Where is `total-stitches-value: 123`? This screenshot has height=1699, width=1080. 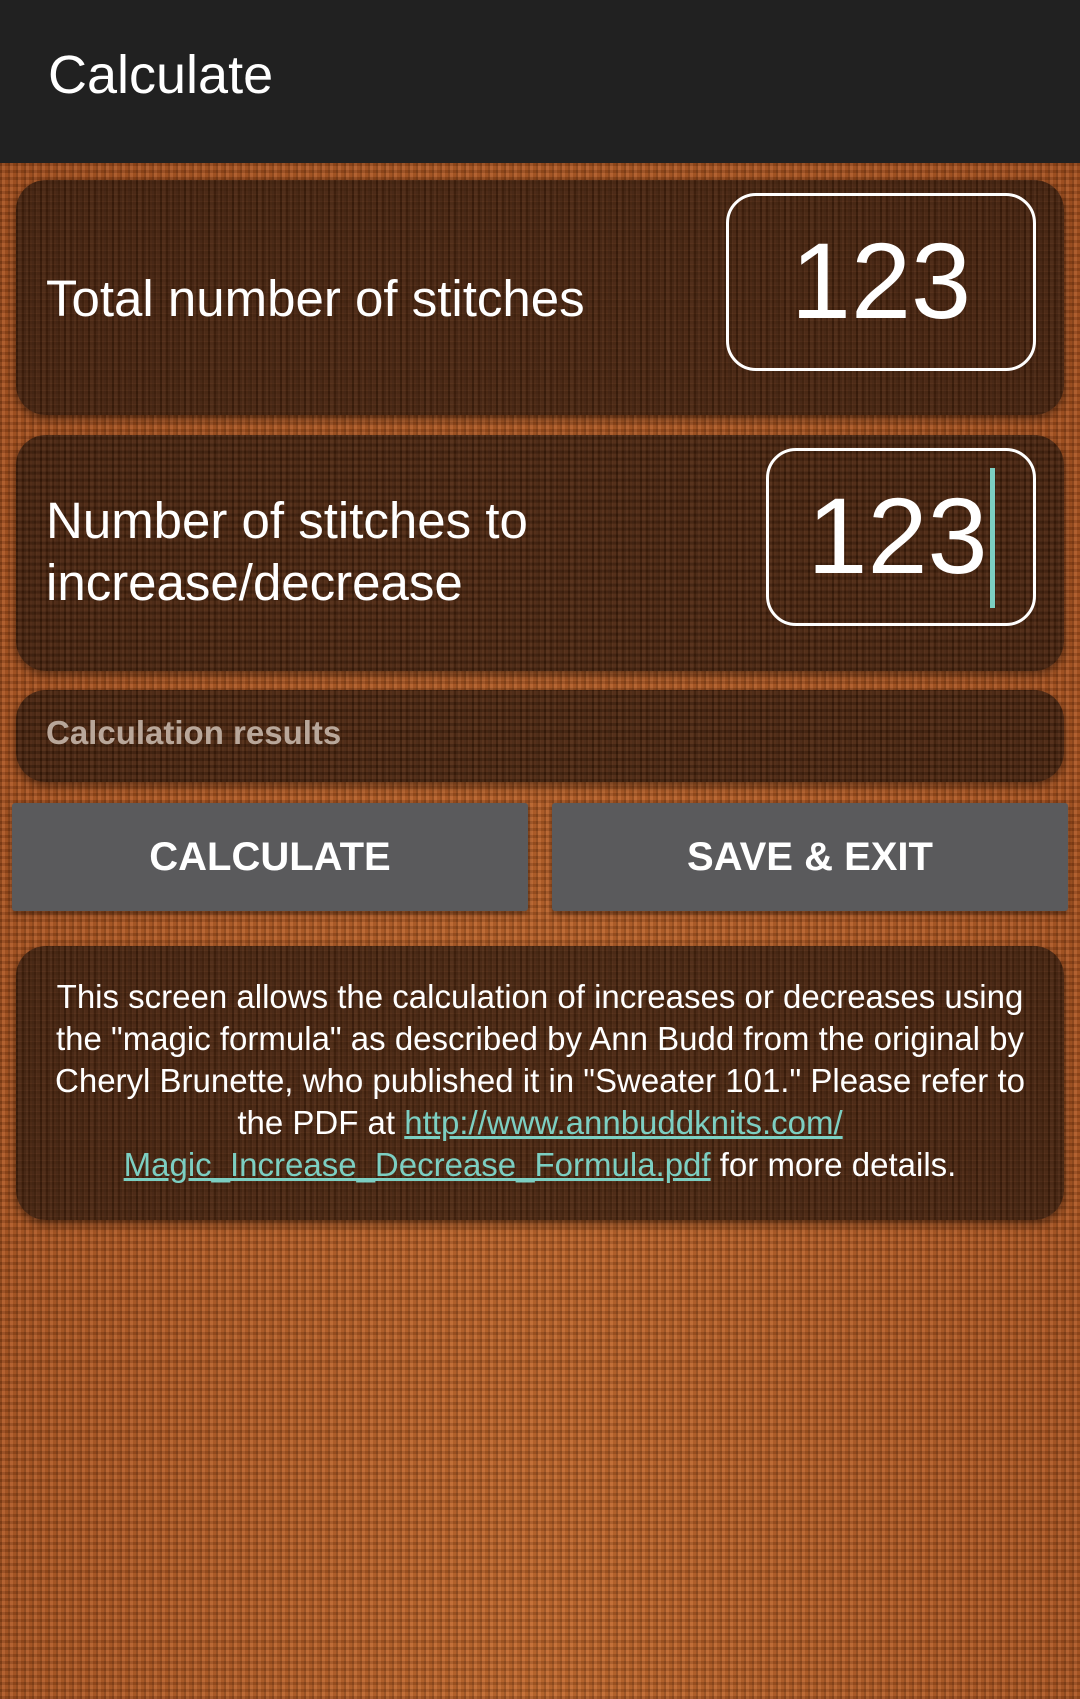 total-stitches-value: 123 is located at coordinates (881, 280).